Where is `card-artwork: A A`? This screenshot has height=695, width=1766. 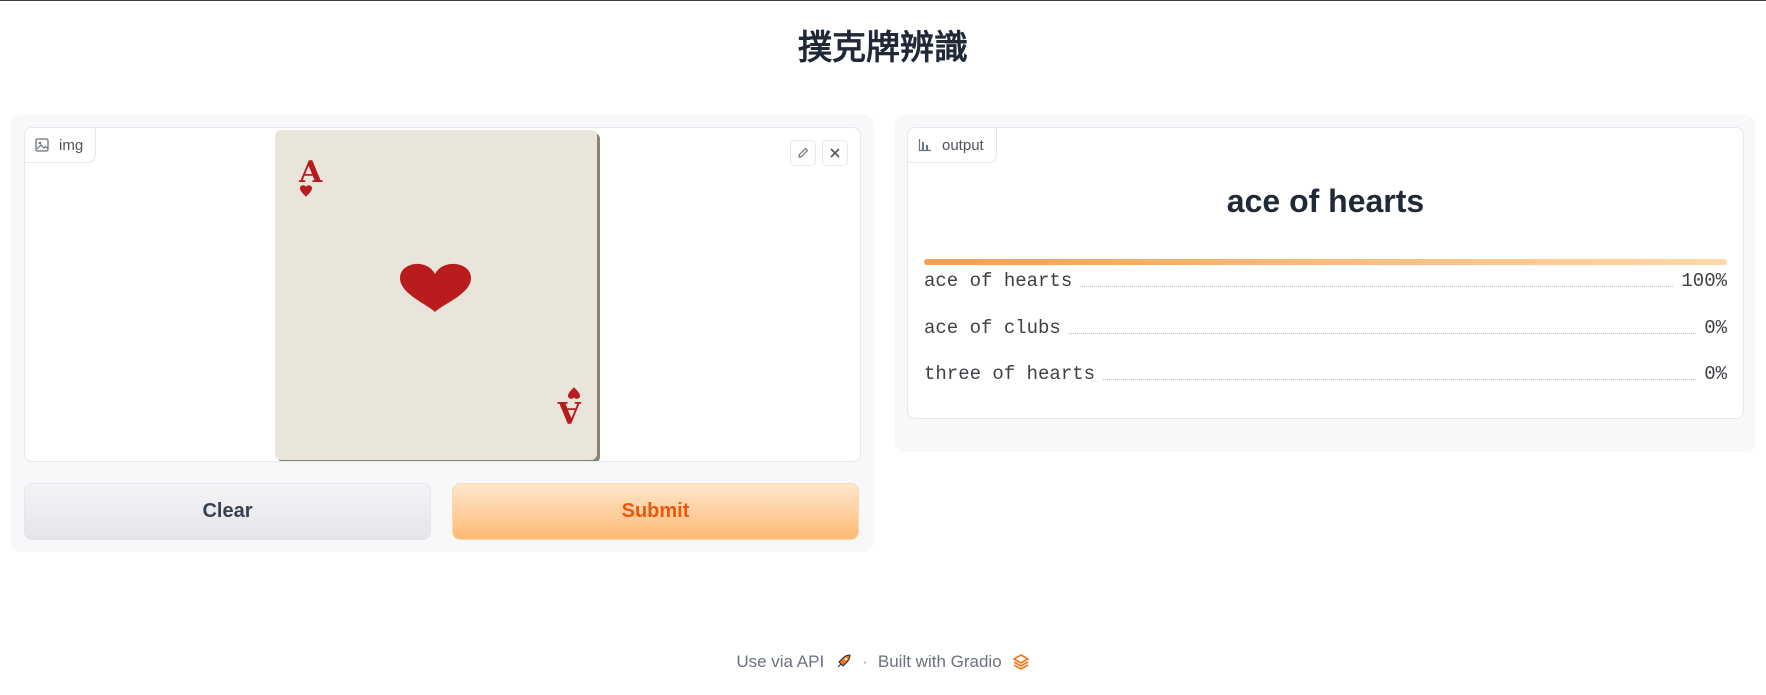
card-artwork: A A is located at coordinates (440, 292).